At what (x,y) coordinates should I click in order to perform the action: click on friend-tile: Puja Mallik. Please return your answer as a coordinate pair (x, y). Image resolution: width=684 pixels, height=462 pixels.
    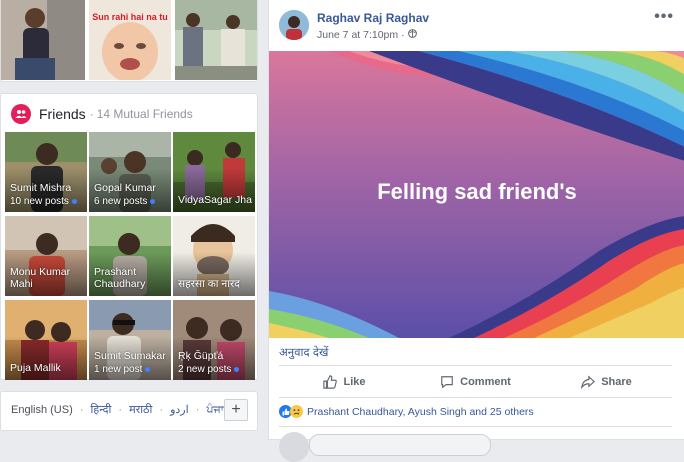
    Looking at the image, I should click on (46, 340).